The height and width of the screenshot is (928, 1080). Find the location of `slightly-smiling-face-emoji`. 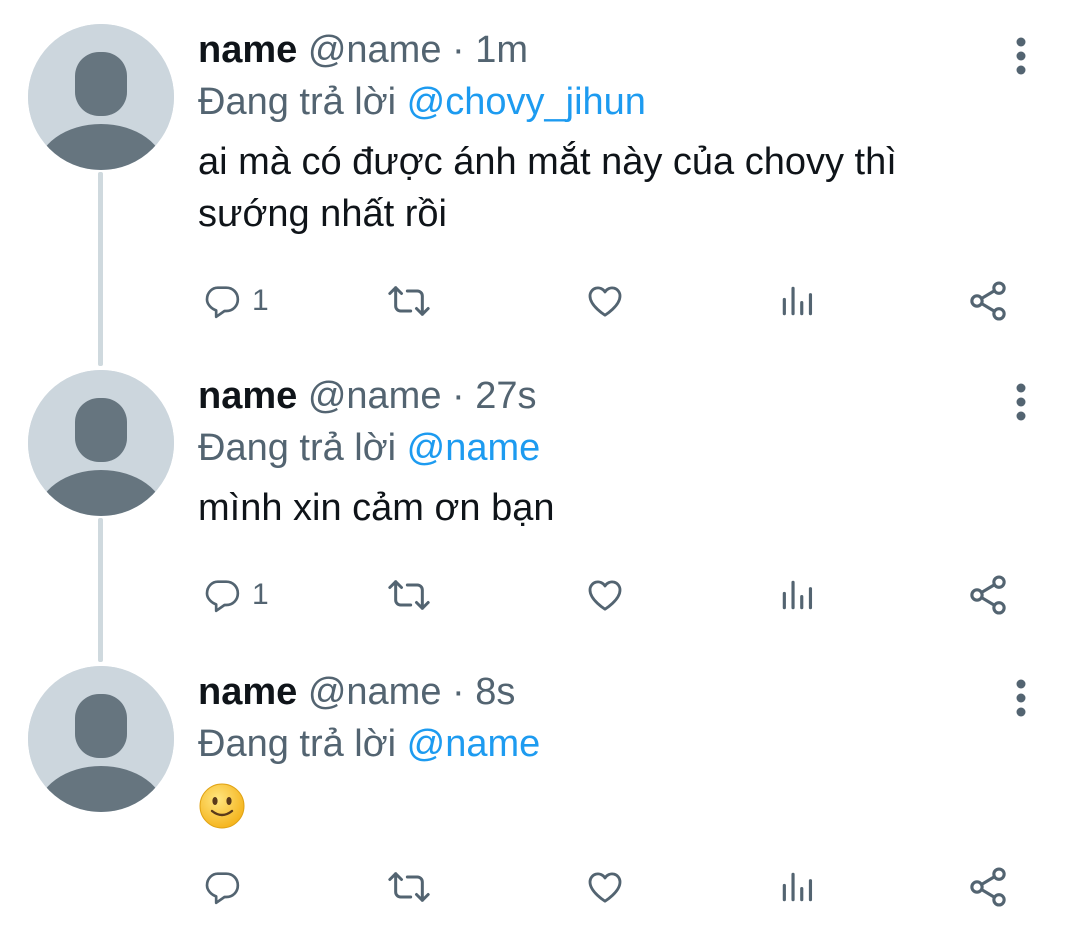

slightly-smiling-face-emoji is located at coordinates (222, 806).